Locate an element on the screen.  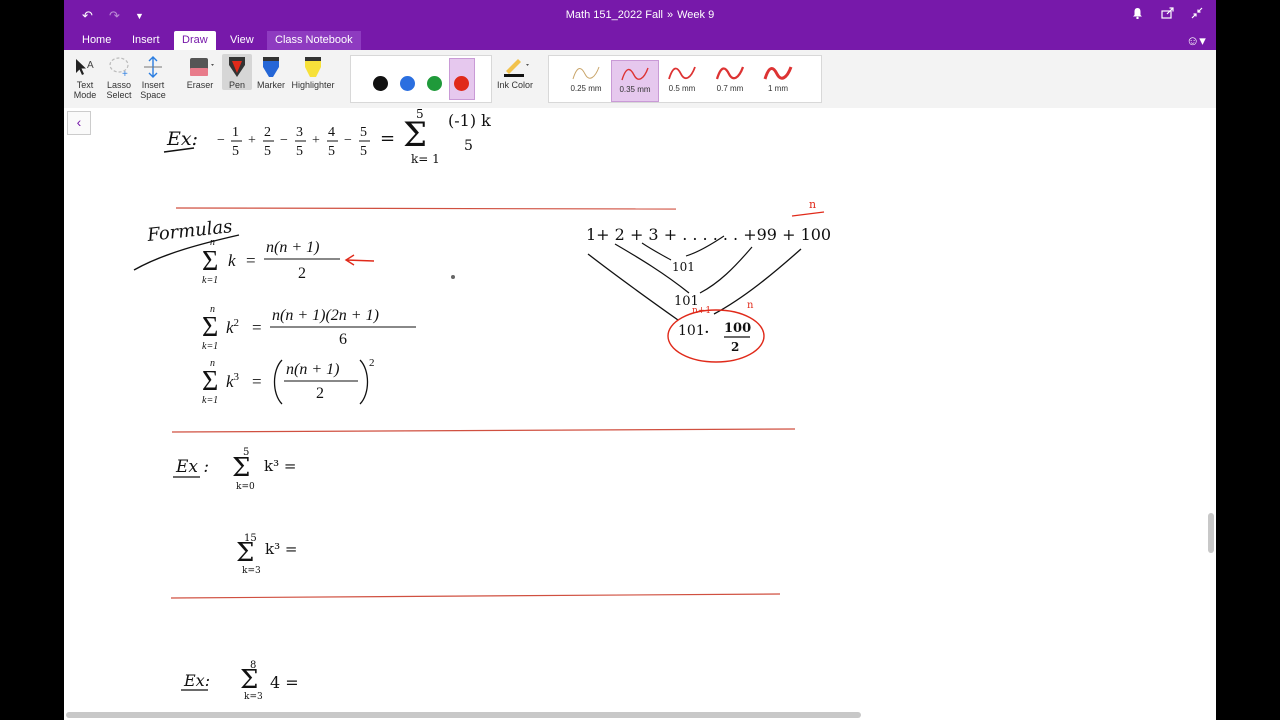
eraser-button: Eraser is located at coordinates (200, 72).